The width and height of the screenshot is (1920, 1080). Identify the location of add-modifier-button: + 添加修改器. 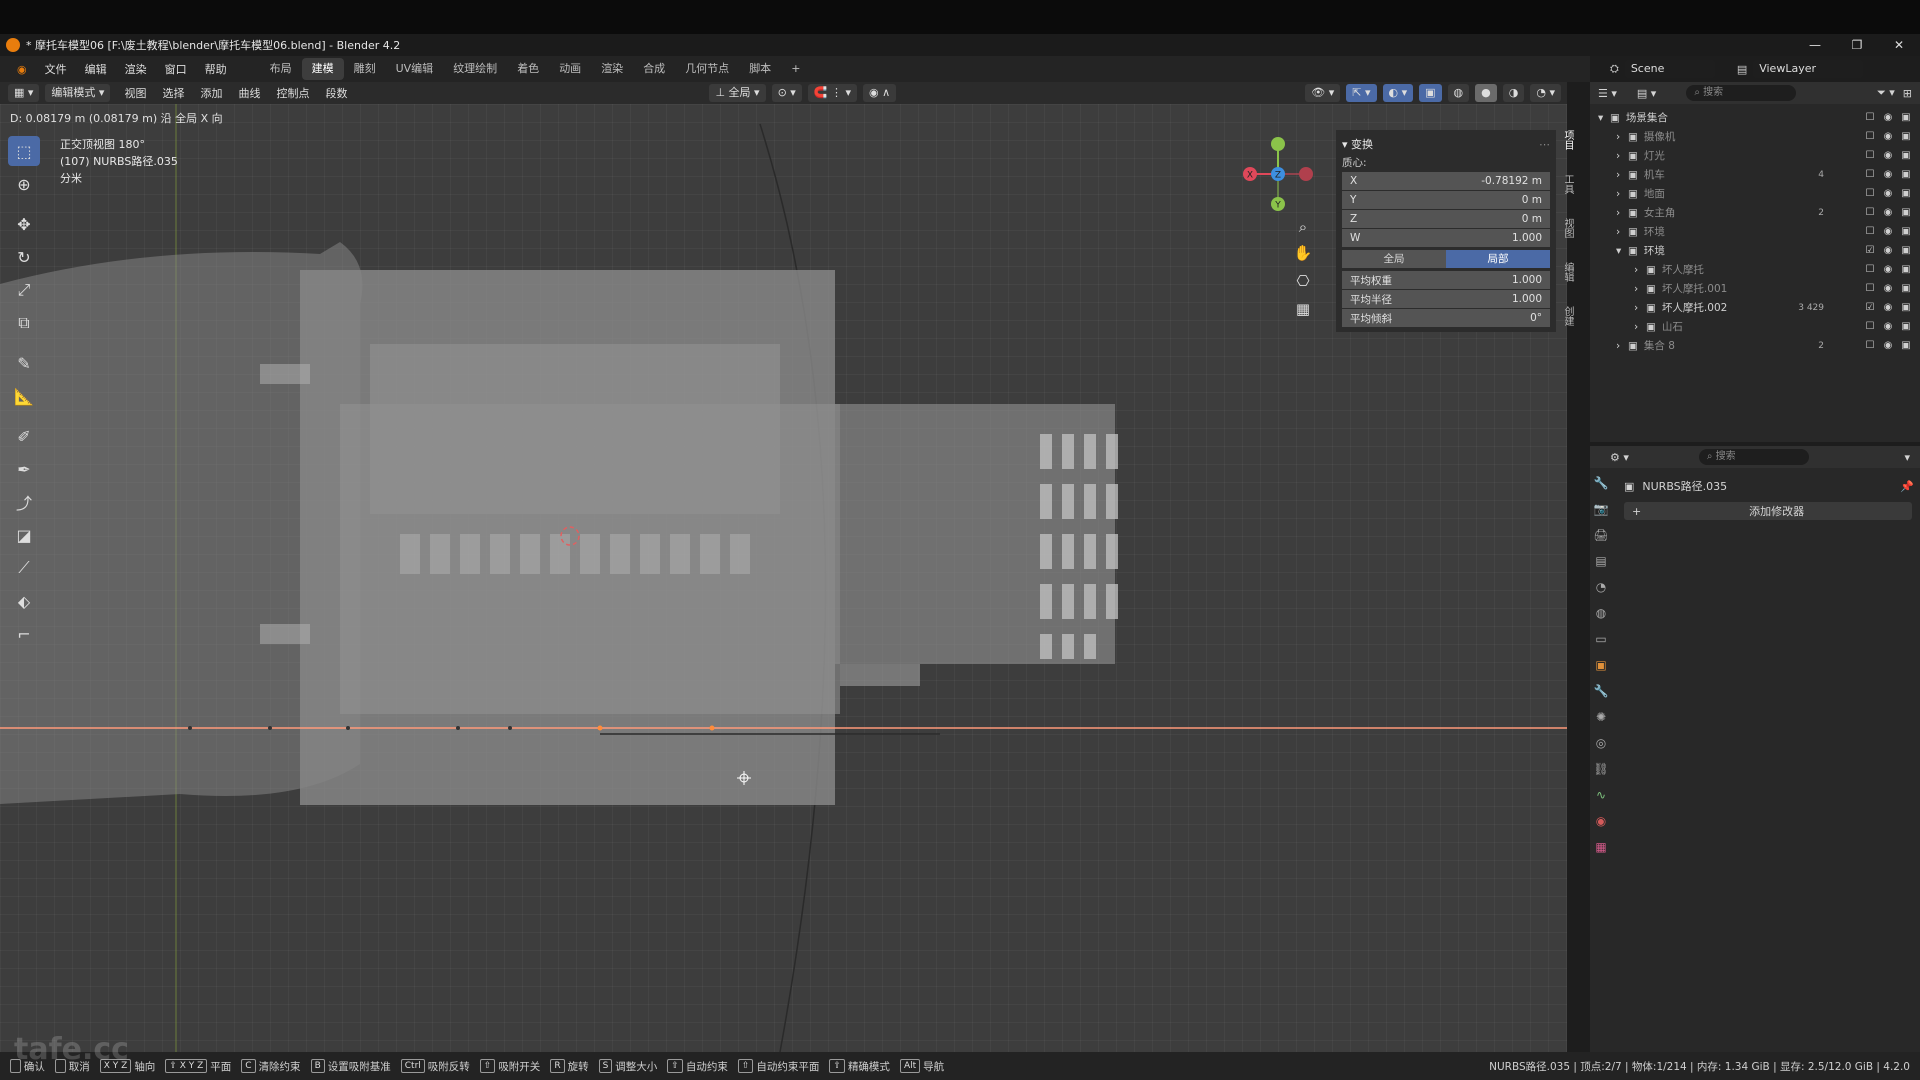
(1768, 511).